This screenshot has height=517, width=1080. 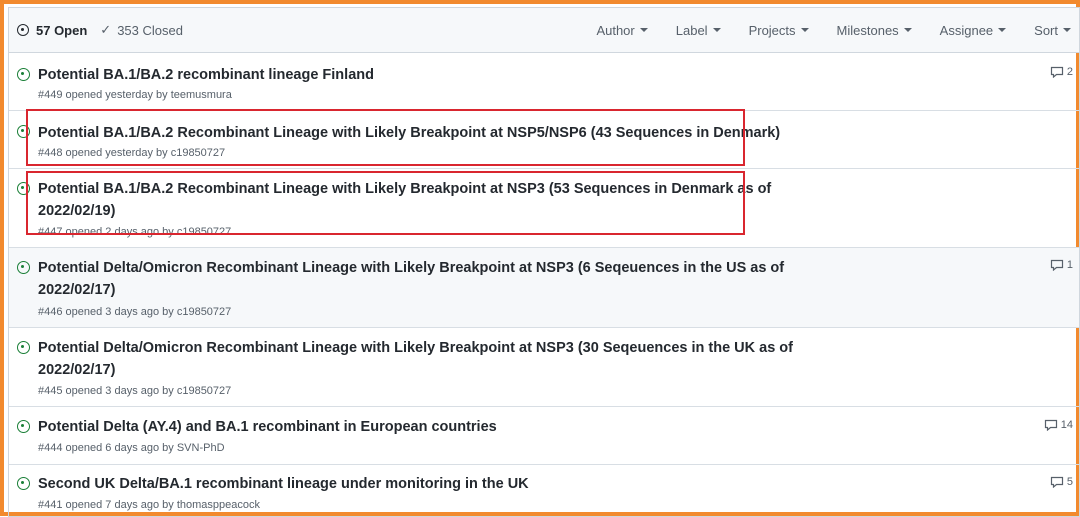 What do you see at coordinates (1058, 425) in the screenshot?
I see `comment-count-link: 14` at bounding box center [1058, 425].